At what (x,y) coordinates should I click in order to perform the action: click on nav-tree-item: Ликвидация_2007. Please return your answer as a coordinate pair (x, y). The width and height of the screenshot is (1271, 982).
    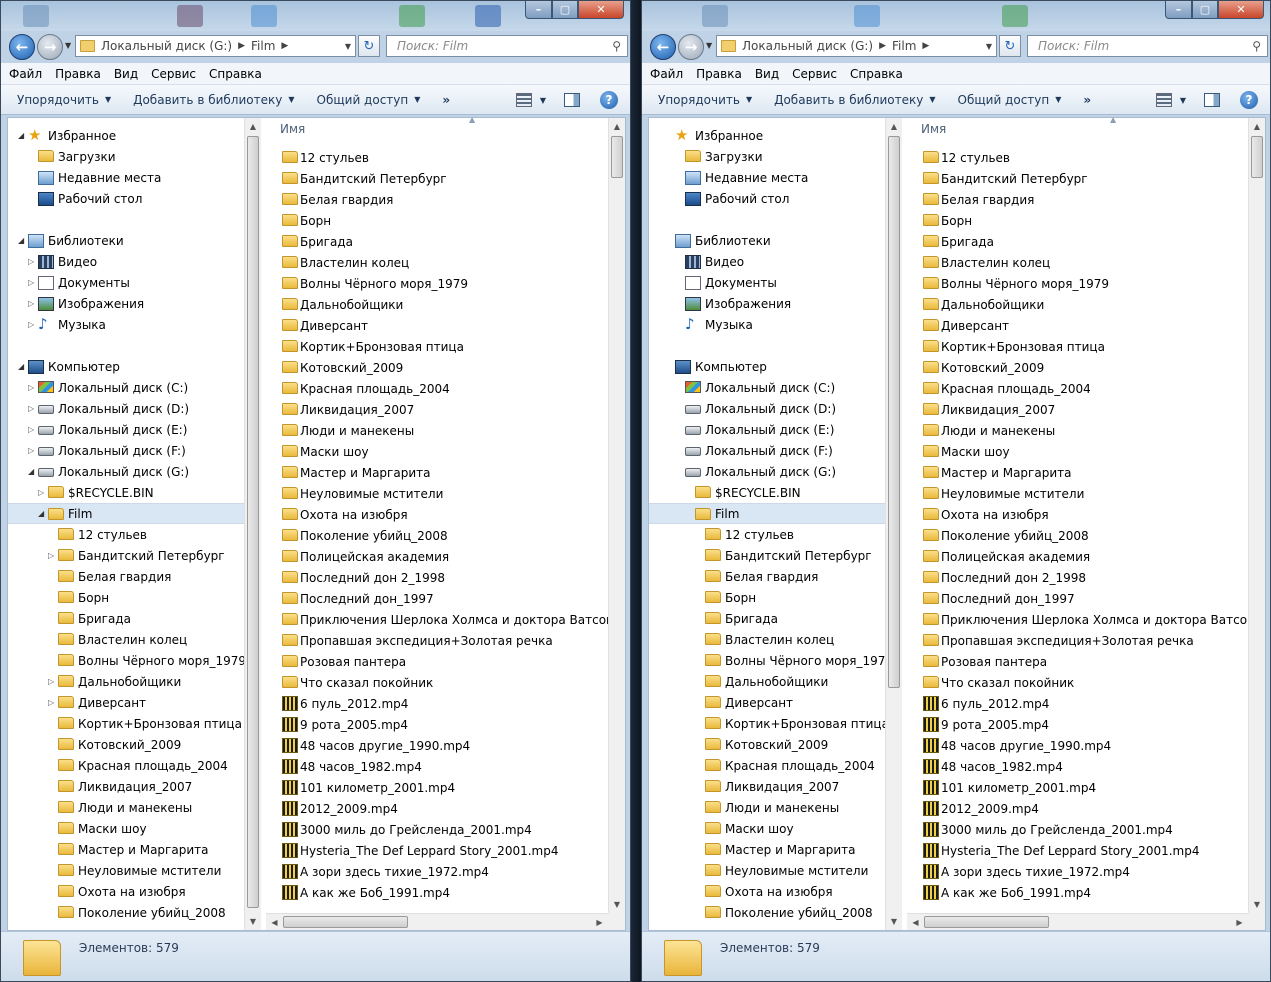
    Looking at the image, I should click on (767, 786).